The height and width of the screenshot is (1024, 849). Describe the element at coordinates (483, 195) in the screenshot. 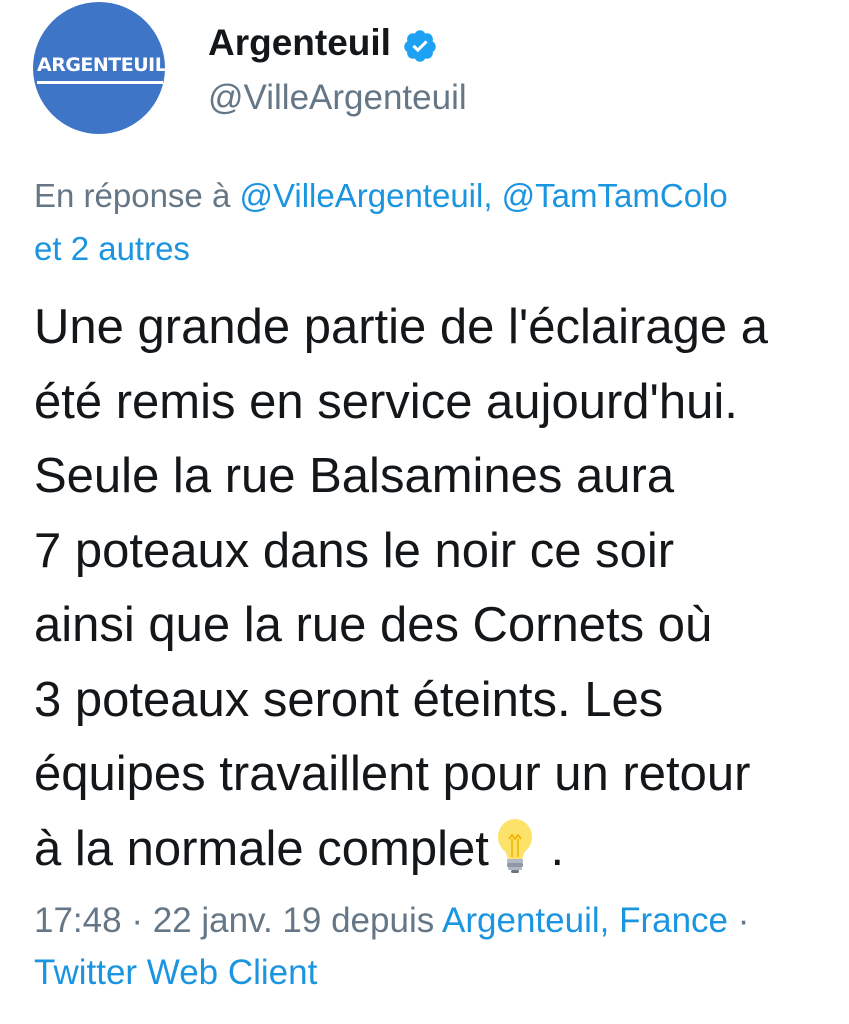

I see `reply-mentions-link: @VilleArgenteuil, @TamTamColo` at that location.